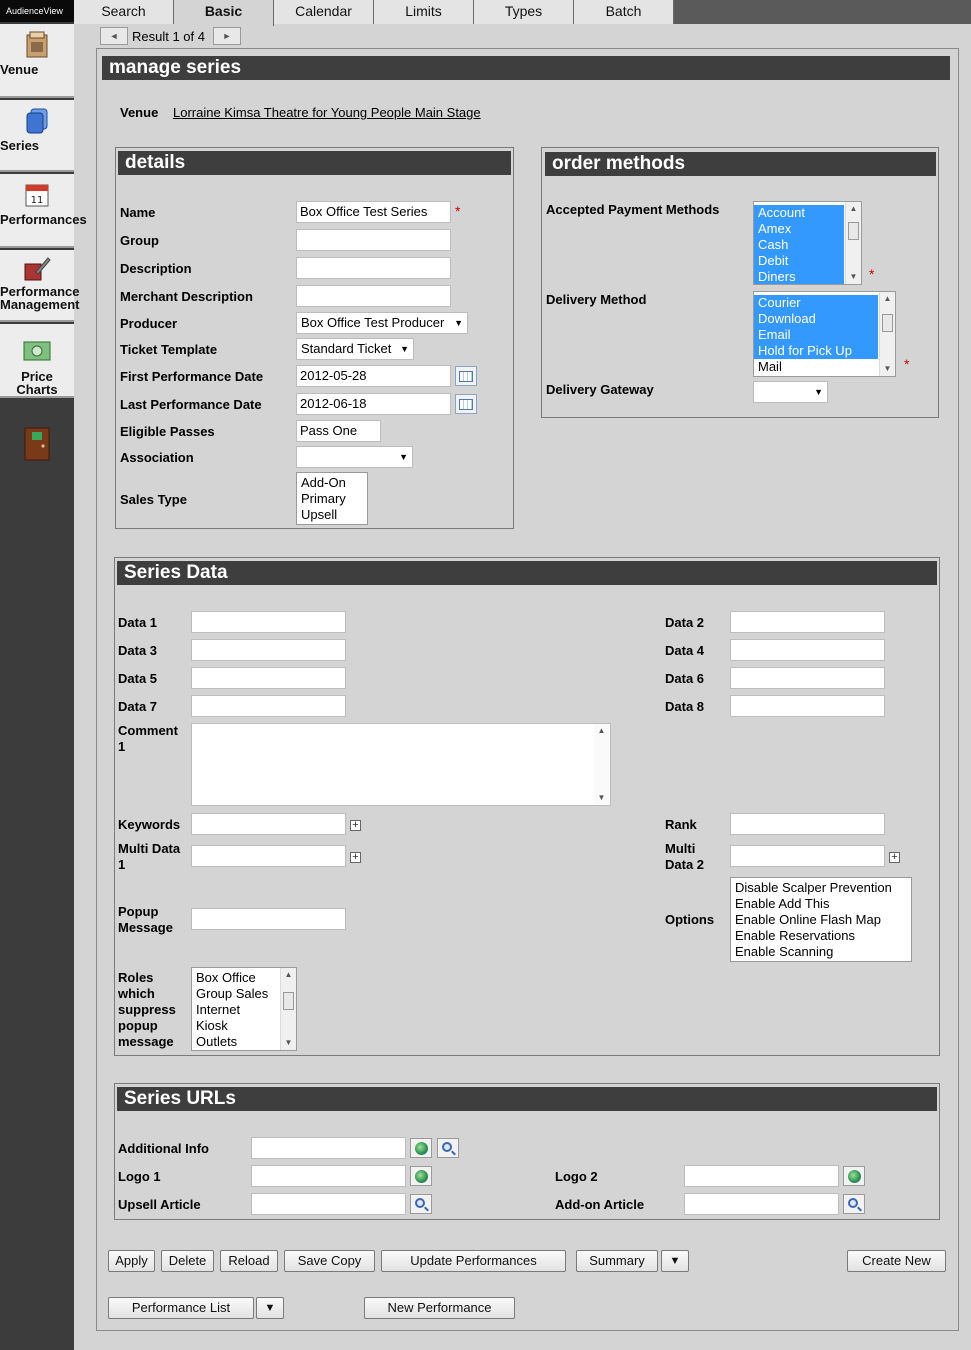 Image resolution: width=971 pixels, height=1350 pixels. I want to click on roles-scrollbar: ▲ ▼, so click(288, 1009).